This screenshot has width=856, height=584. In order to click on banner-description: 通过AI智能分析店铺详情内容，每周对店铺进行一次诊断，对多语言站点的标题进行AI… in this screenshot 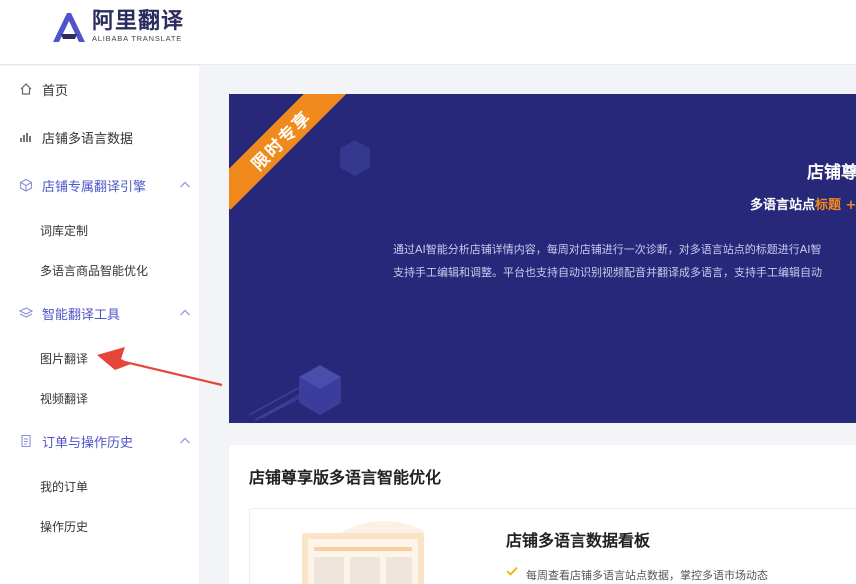, I will do `click(607, 261)`.